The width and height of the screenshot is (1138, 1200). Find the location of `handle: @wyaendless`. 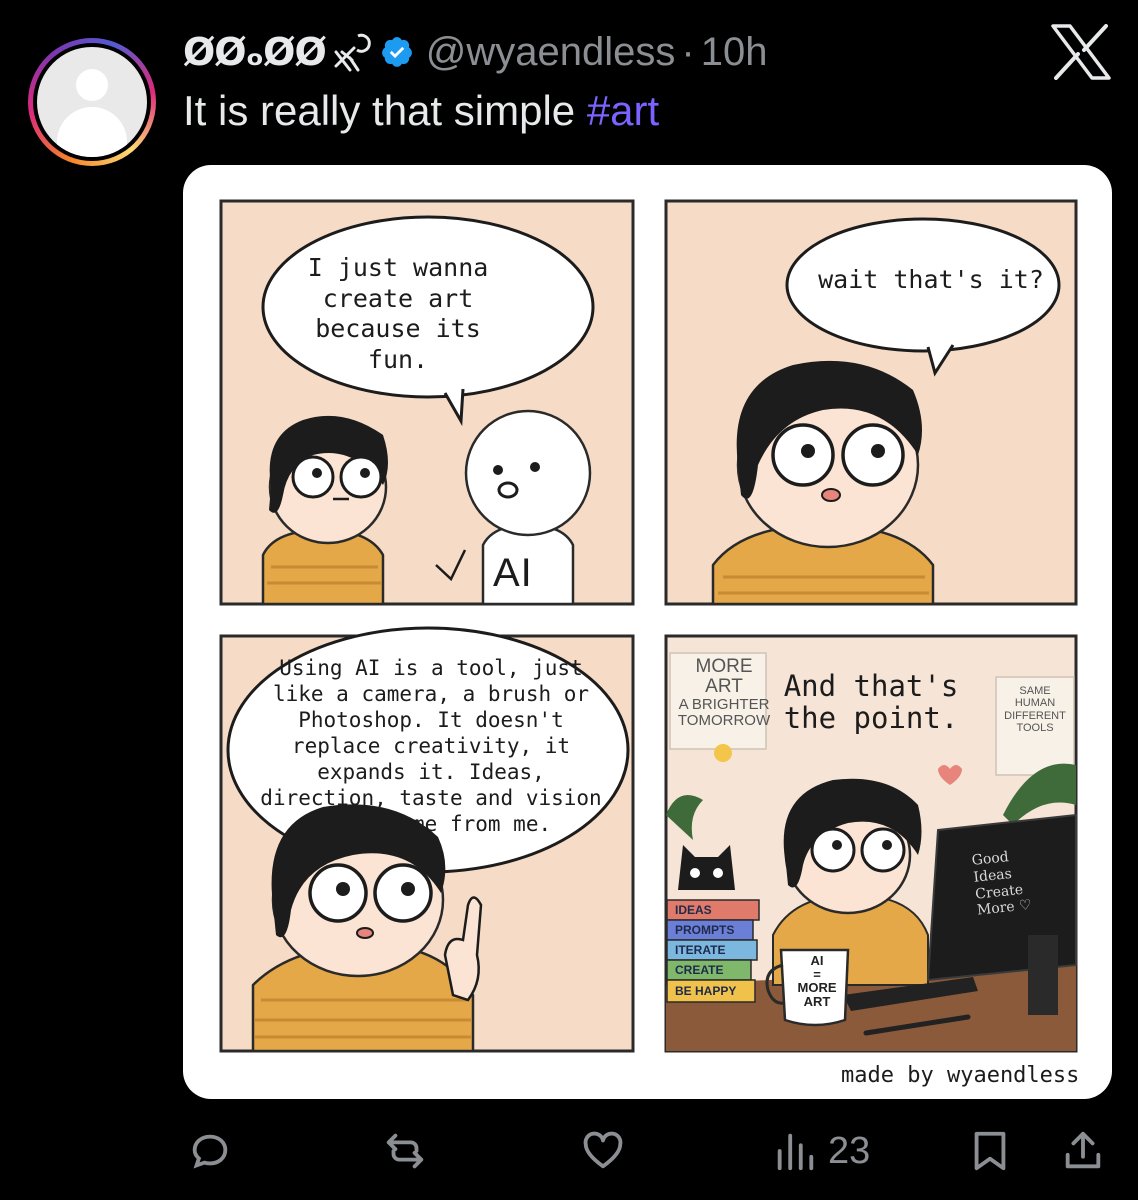

handle: @wyaendless is located at coordinates (551, 52).